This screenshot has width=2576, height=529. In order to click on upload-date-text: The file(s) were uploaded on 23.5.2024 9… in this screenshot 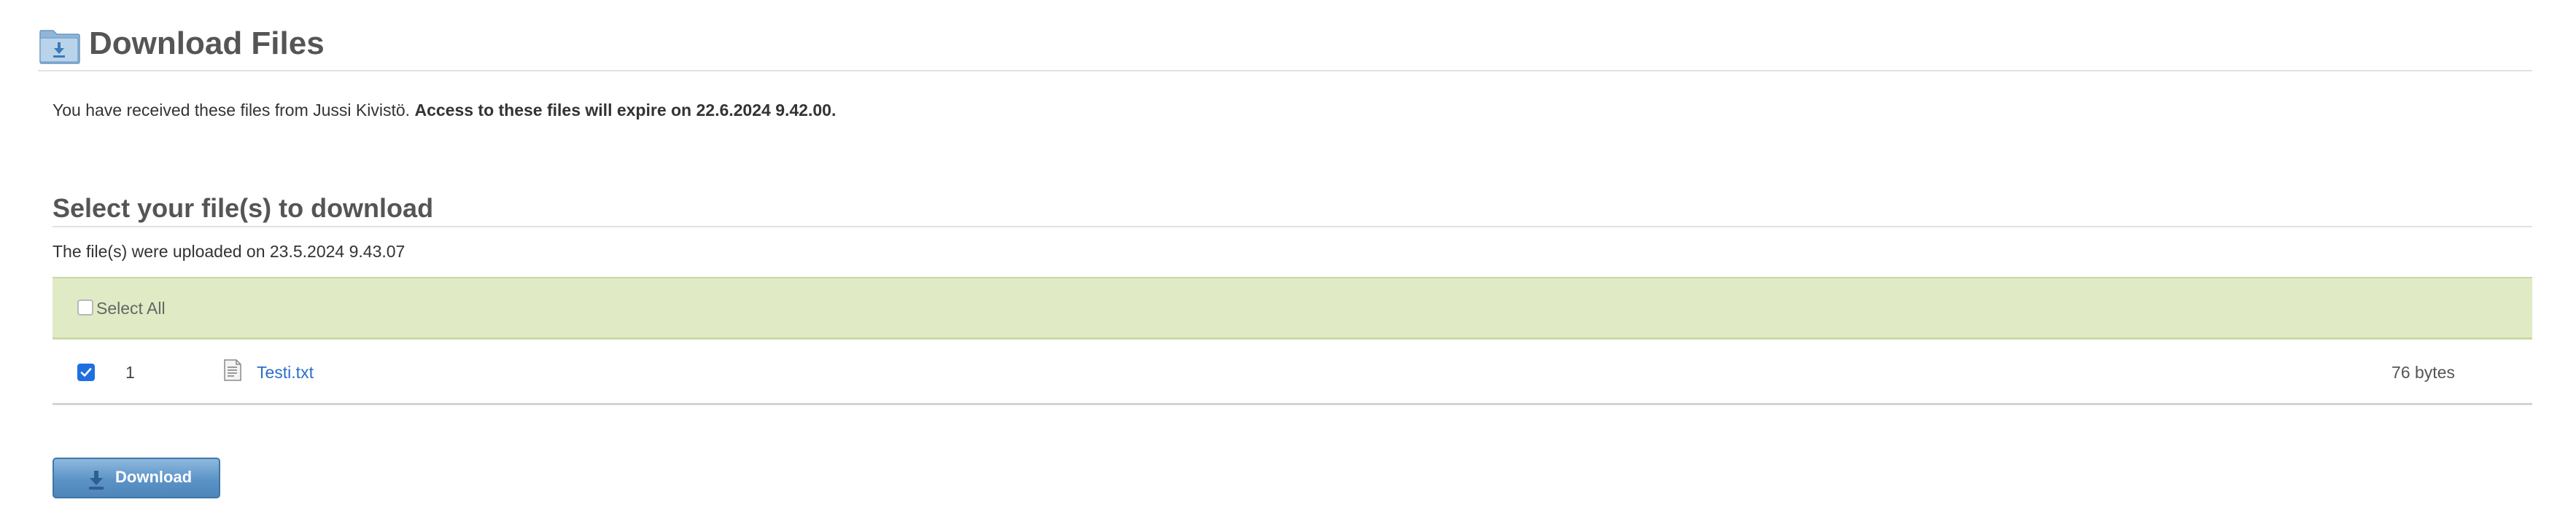, I will do `click(230, 251)`.